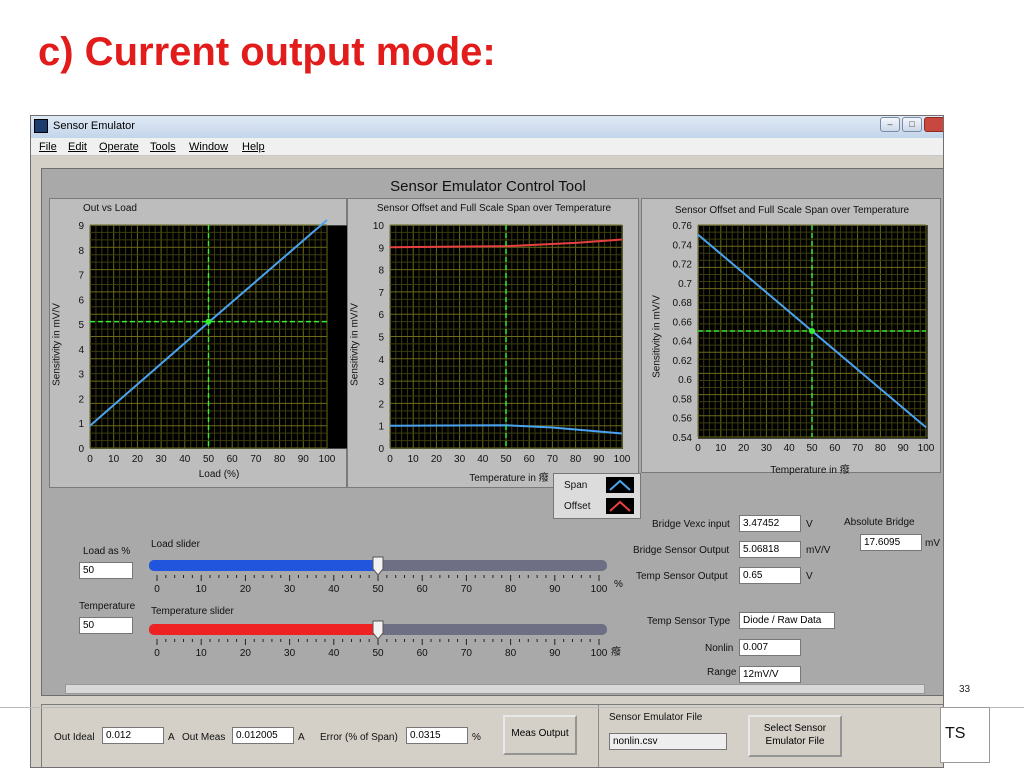 The width and height of the screenshot is (1024, 768). Describe the element at coordinates (209, 459) in the screenshot. I see `x-tick-label: 50` at that location.